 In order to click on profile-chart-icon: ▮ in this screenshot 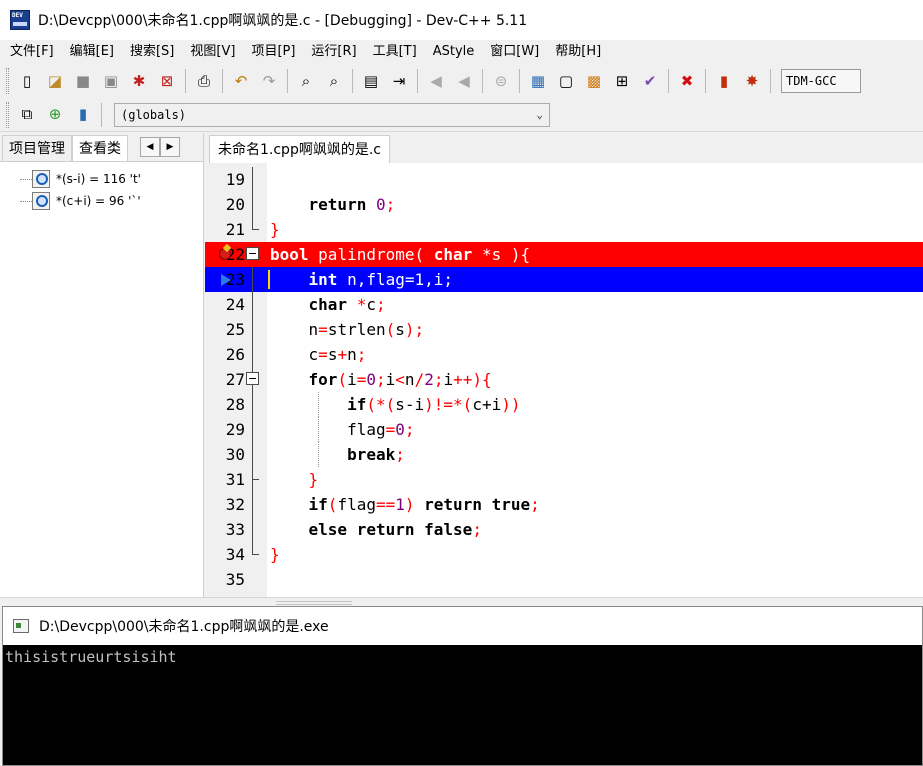, I will do `click(724, 81)`.